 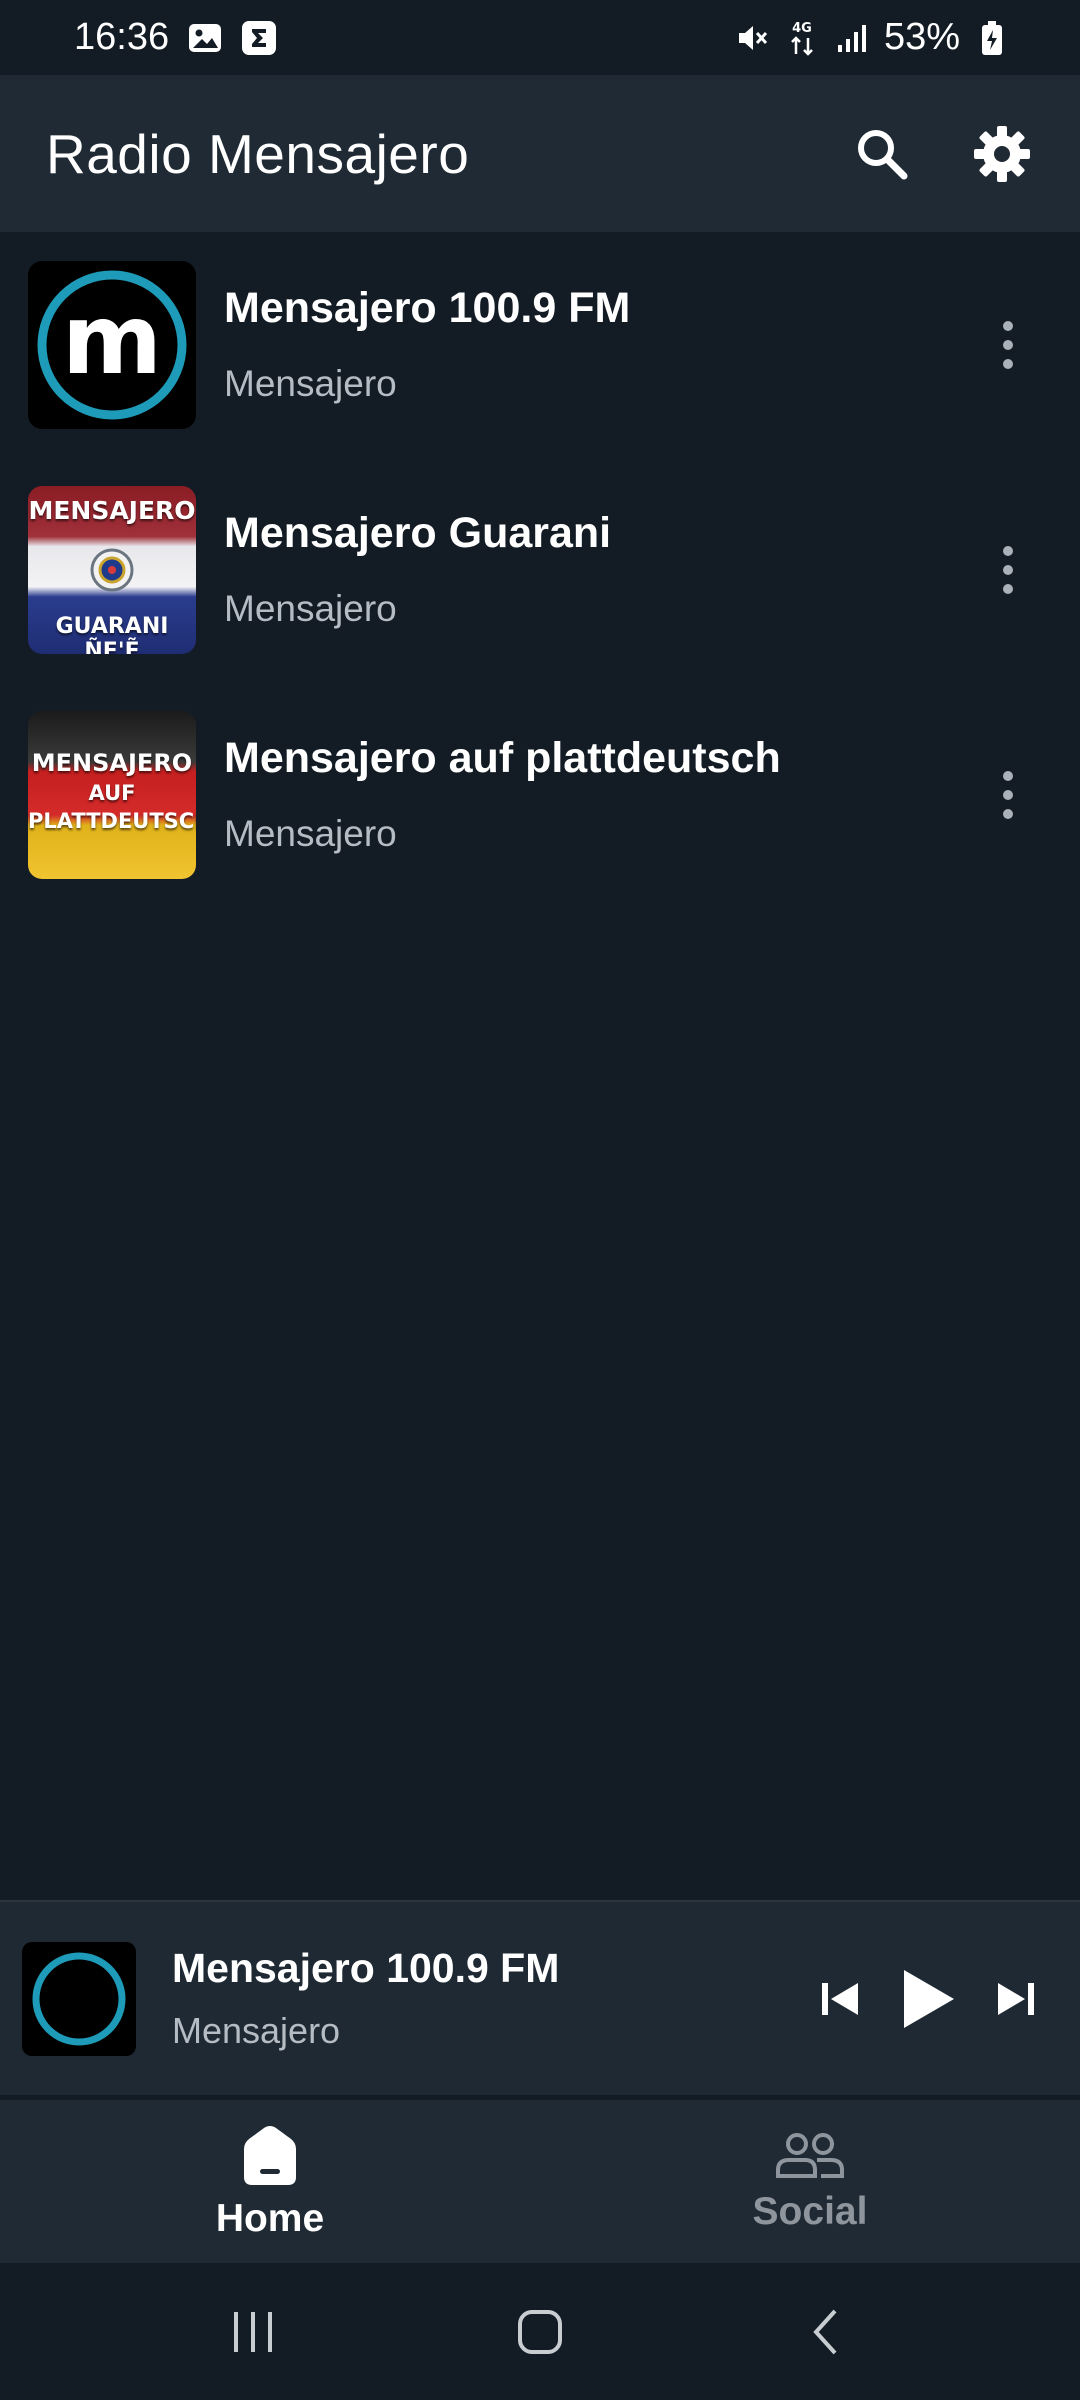 What do you see at coordinates (502, 758) in the screenshot?
I see `station-title: Mensajero auf plattdeutsch` at bounding box center [502, 758].